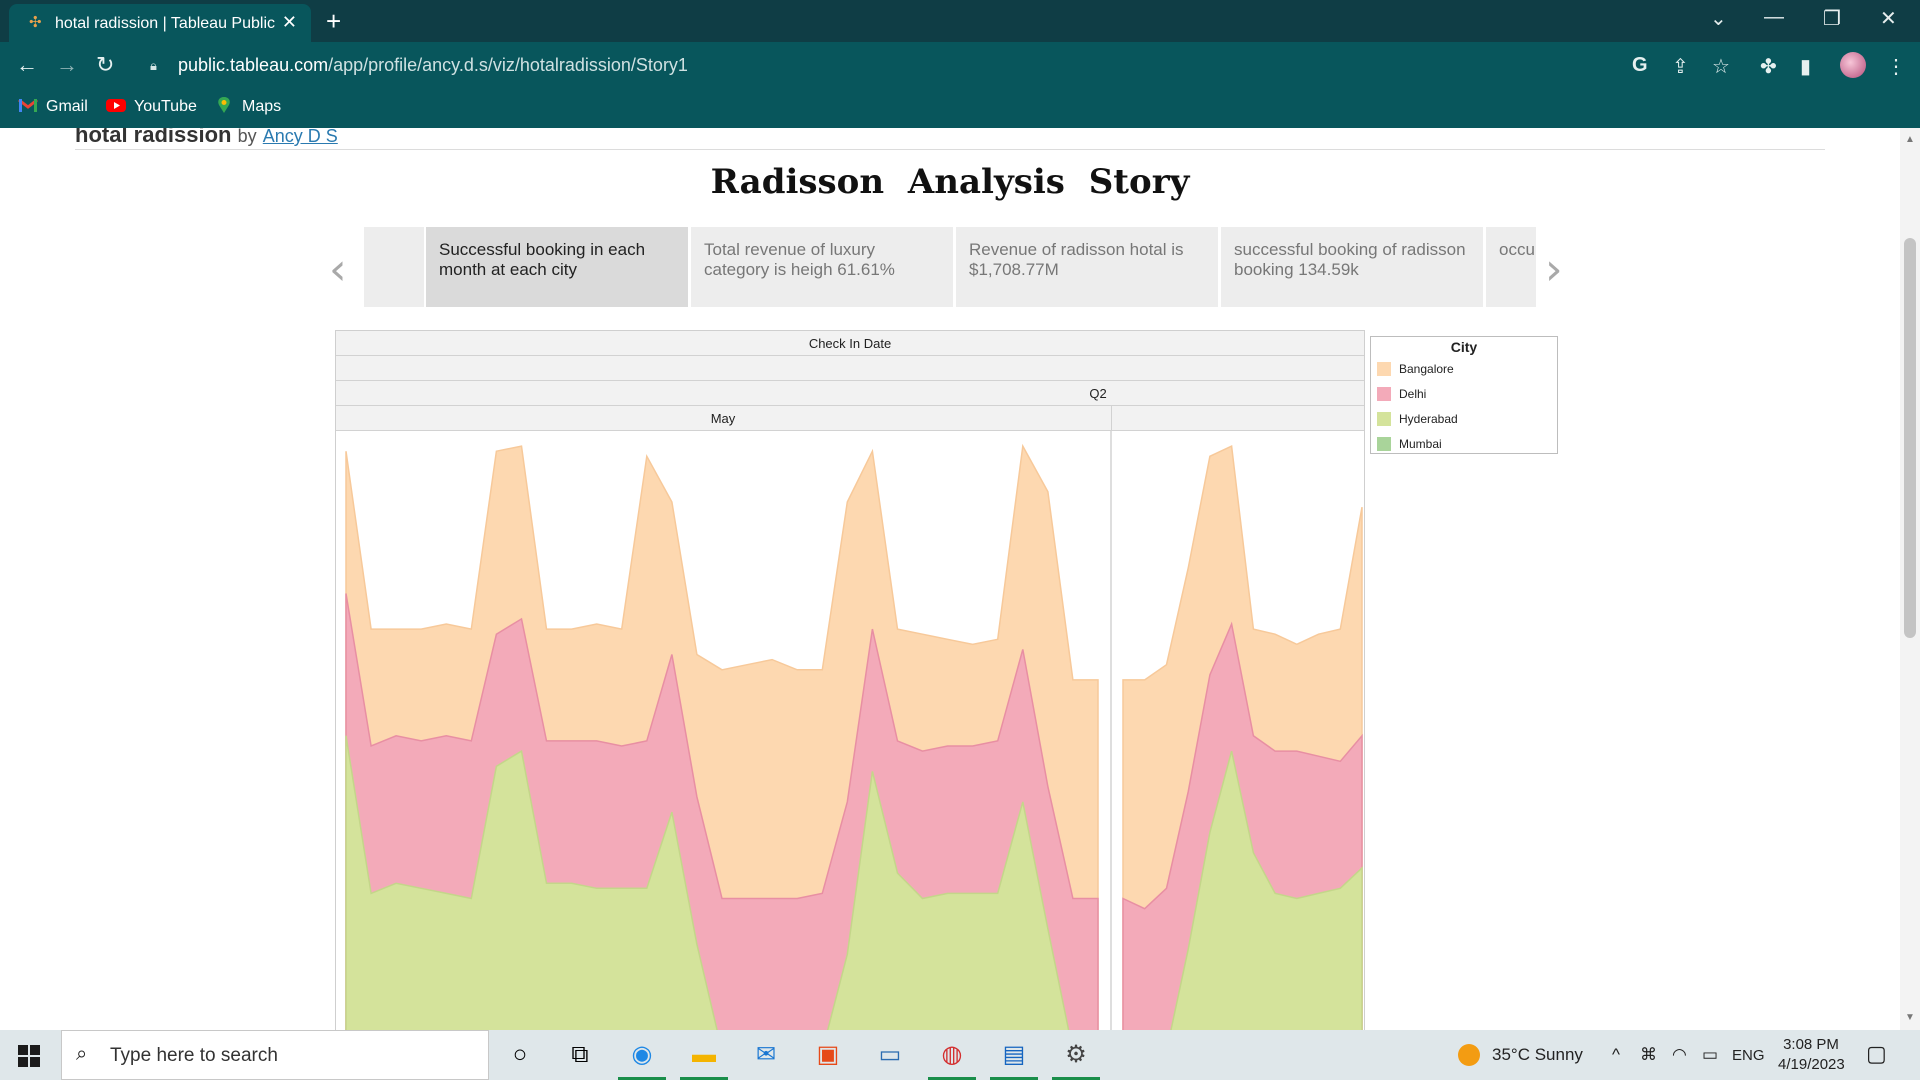  Describe the element at coordinates (850, 368) in the screenshot. I see `header-year-row` at that location.